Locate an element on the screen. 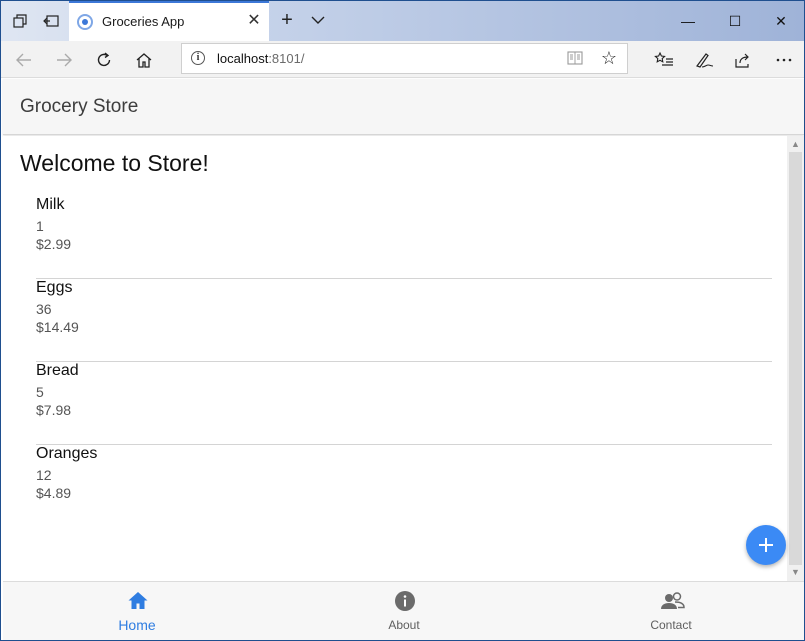 This screenshot has height=641, width=805. share-icon is located at coordinates (743, 60).